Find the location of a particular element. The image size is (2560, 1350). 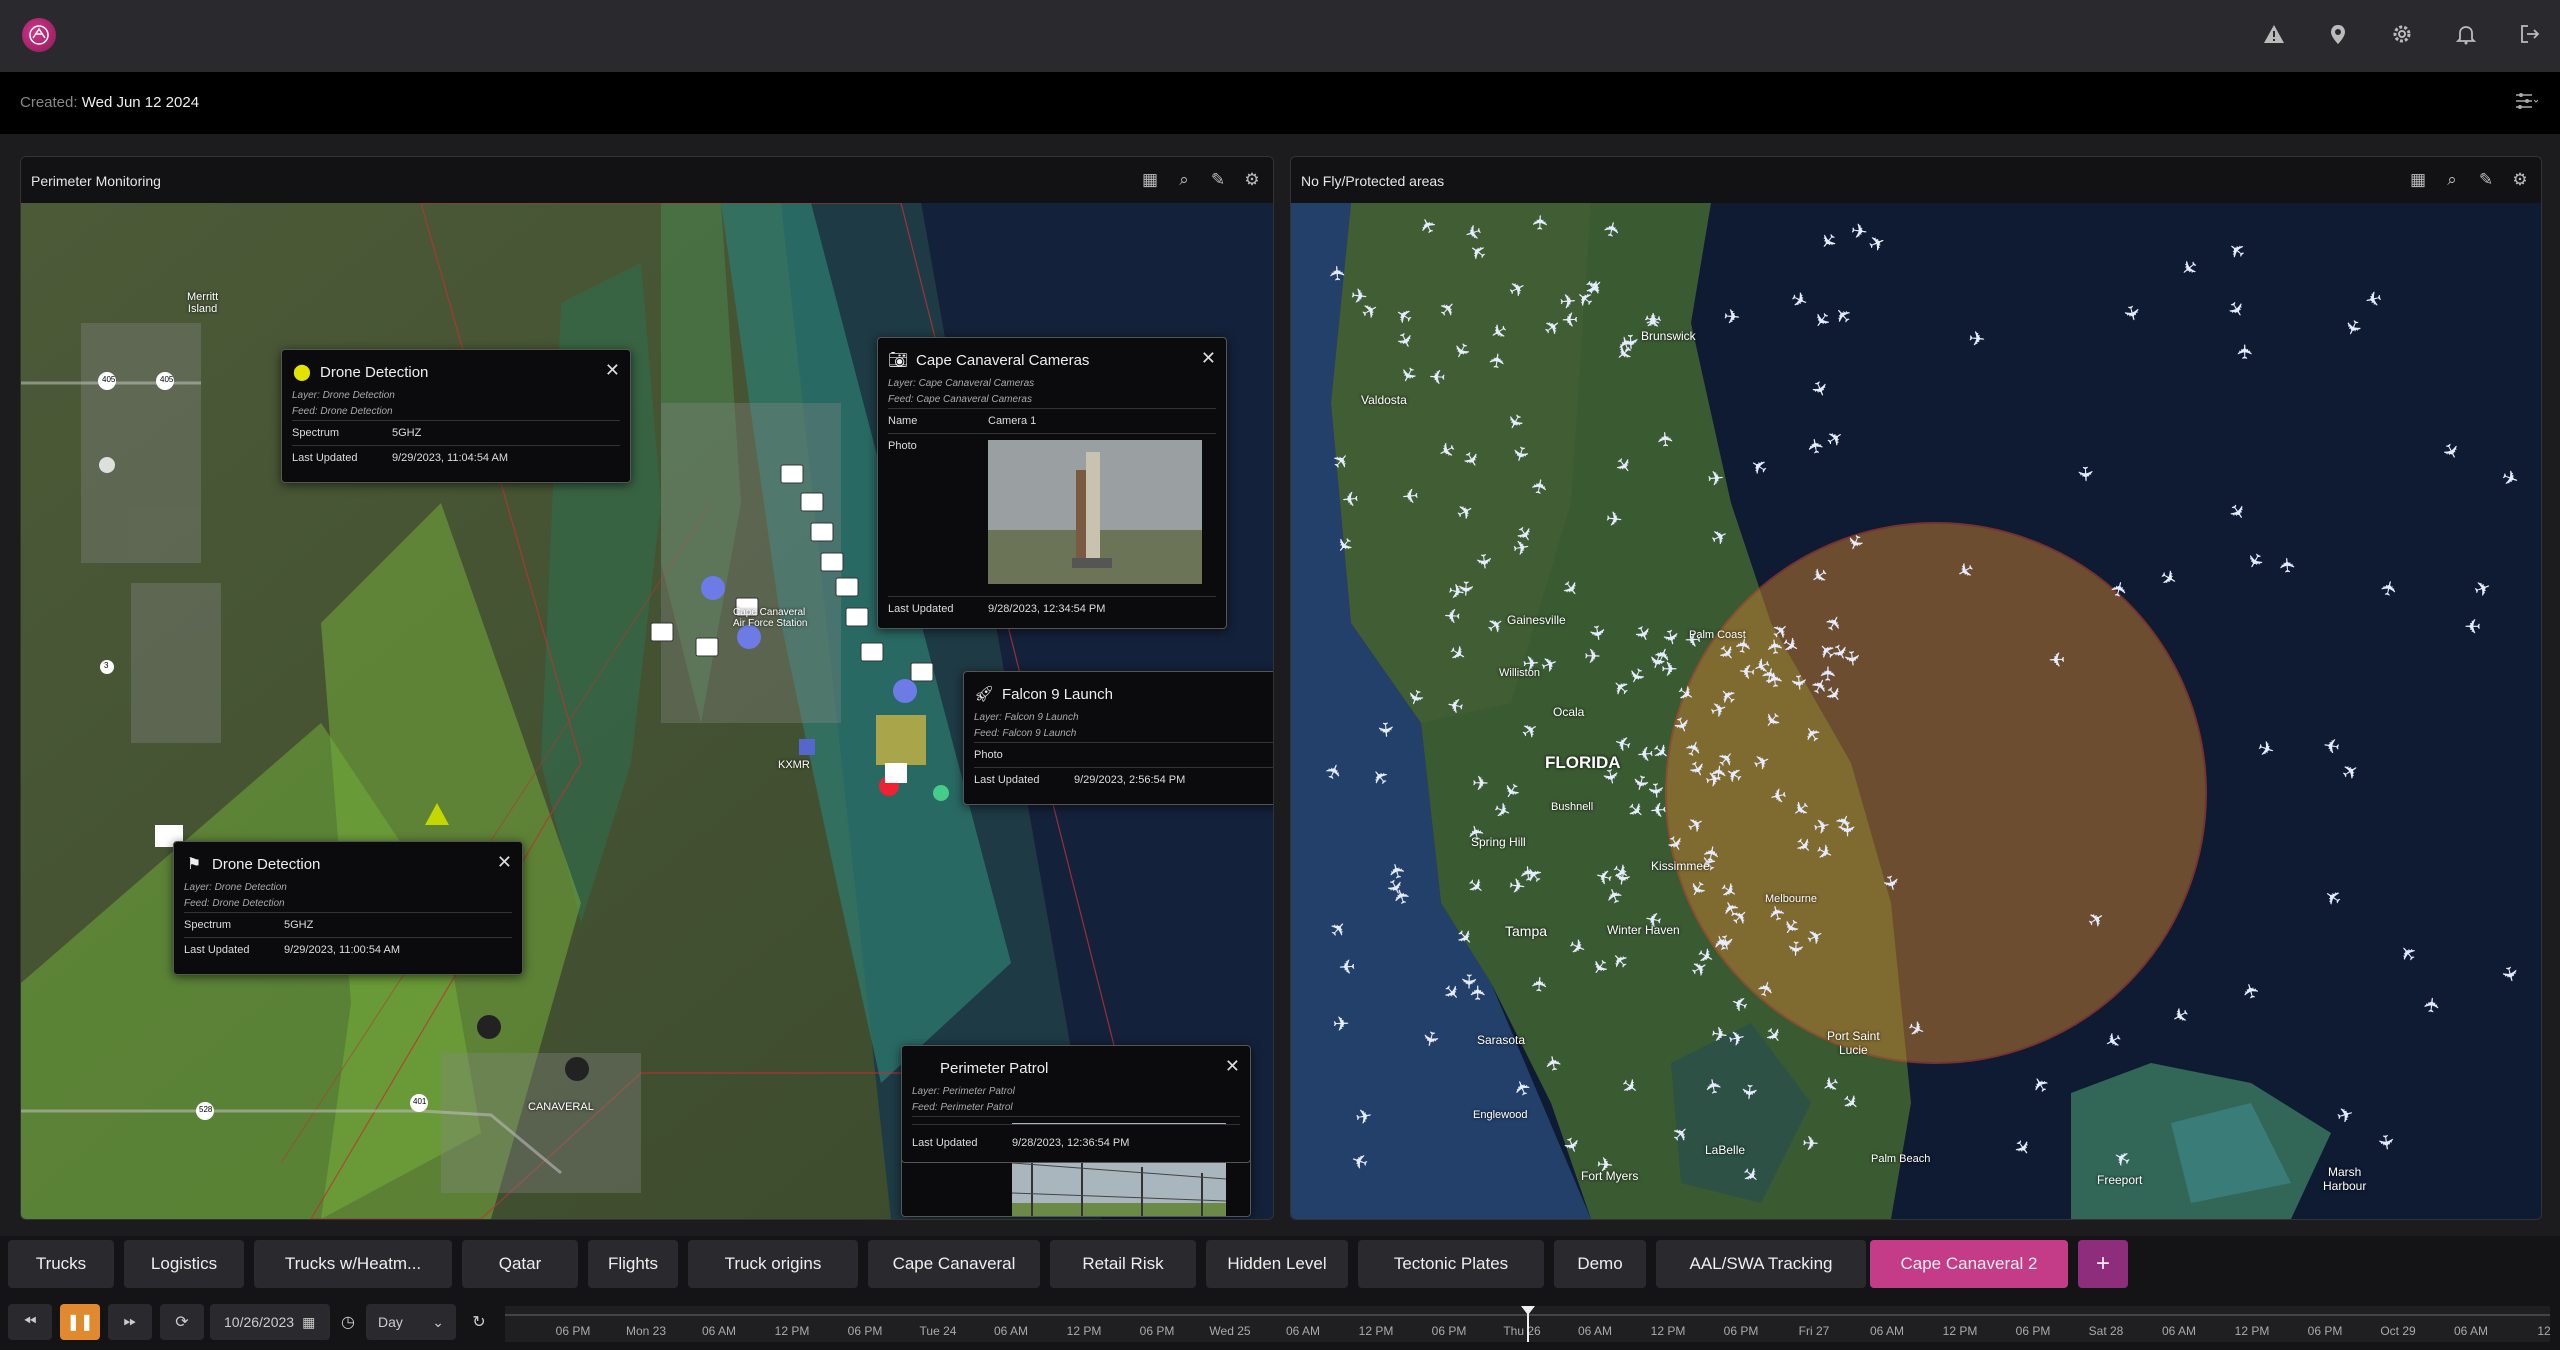

filter-settings-icon is located at coordinates (2526, 103).